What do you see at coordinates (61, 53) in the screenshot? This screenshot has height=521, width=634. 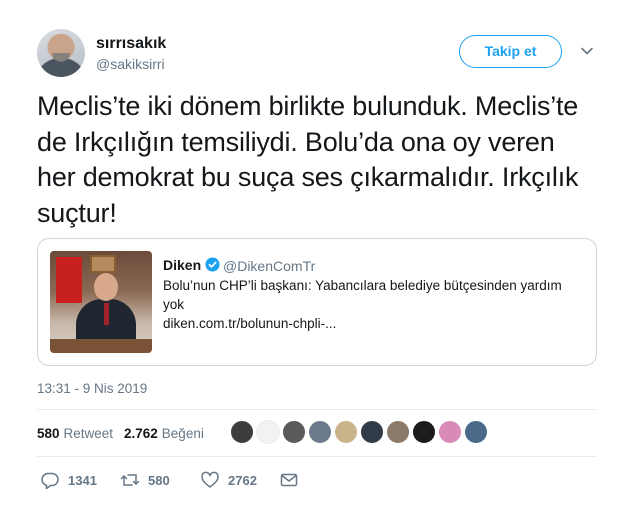 I see `author-avatar` at bounding box center [61, 53].